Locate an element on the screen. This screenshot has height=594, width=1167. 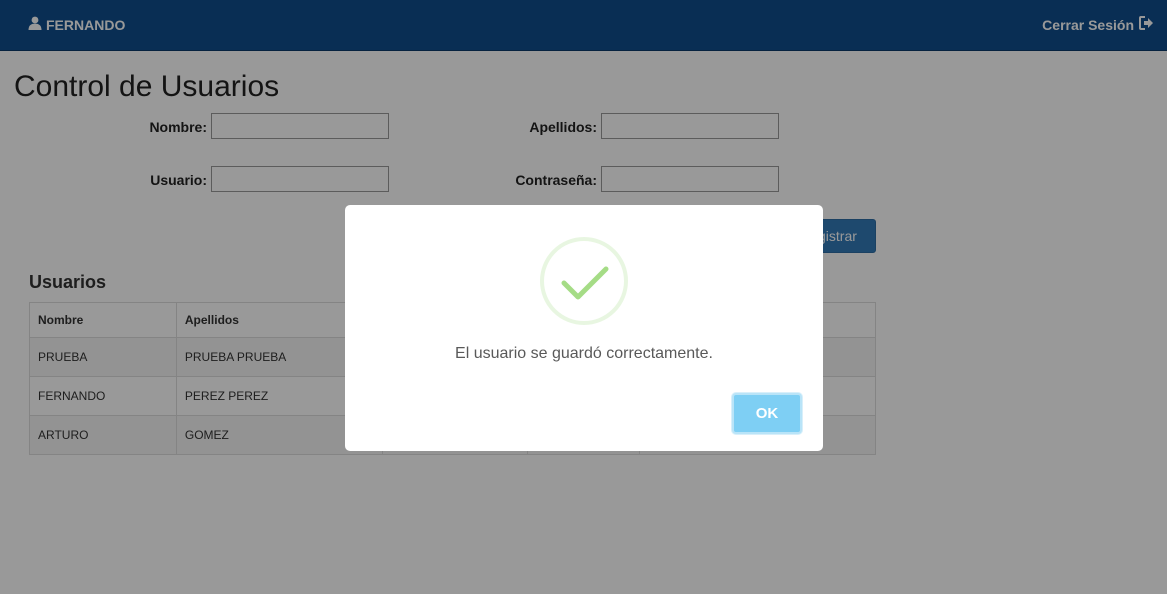
ok-button: OK is located at coordinates (767, 413).